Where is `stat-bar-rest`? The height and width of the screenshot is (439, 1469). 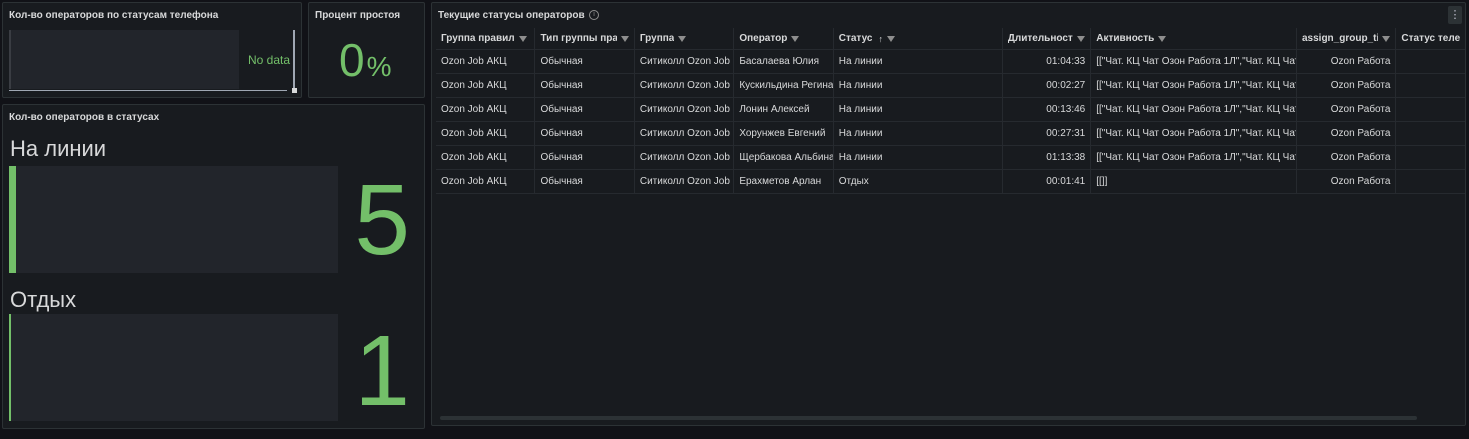 stat-bar-rest is located at coordinates (173, 367).